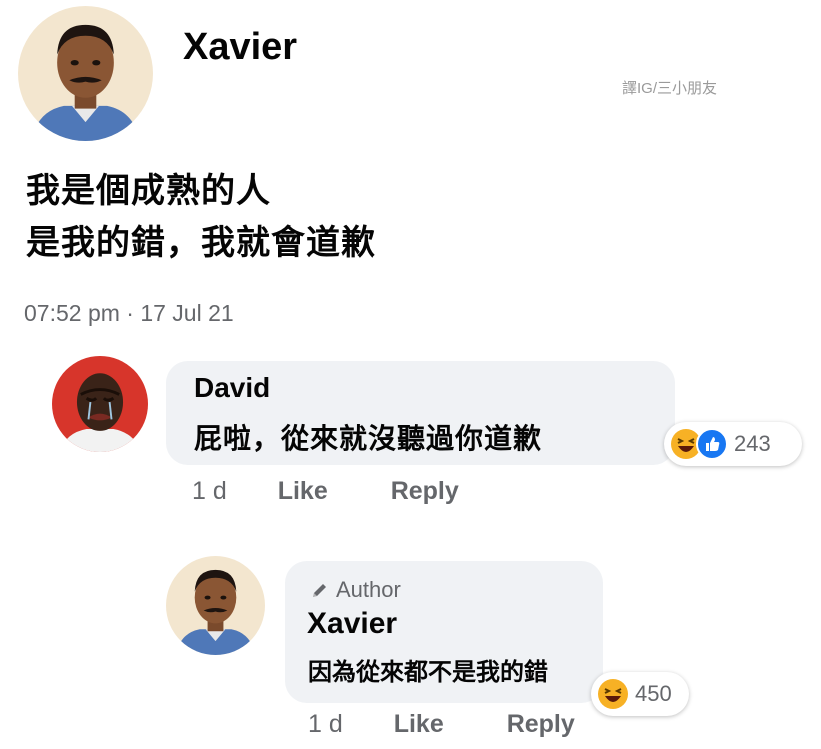  I want to click on pencil-icon, so click(320, 590).